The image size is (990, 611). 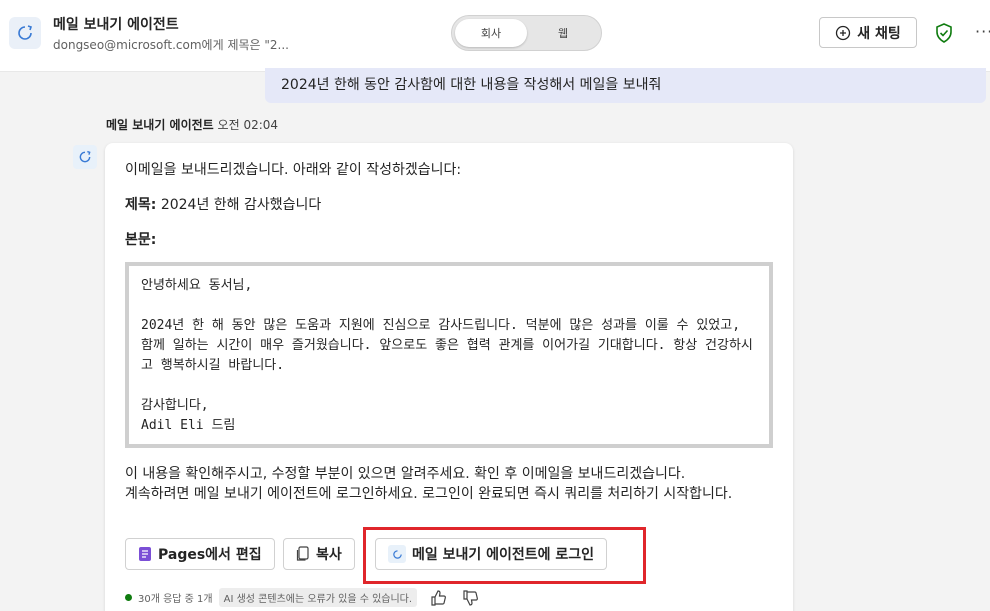 What do you see at coordinates (141, 240) in the screenshot?
I see `body-label: 본문:` at bounding box center [141, 240].